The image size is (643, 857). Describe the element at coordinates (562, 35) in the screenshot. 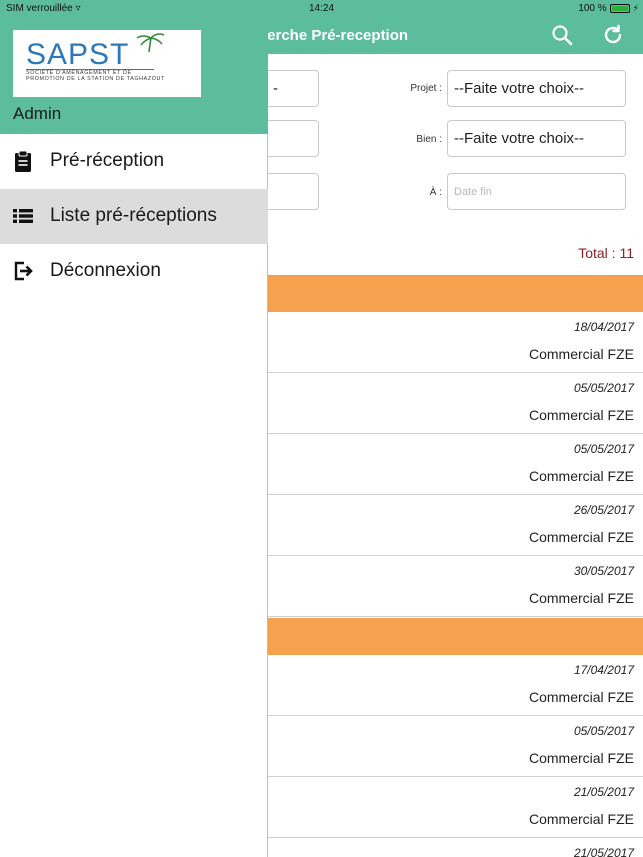

I see `search-icon` at that location.